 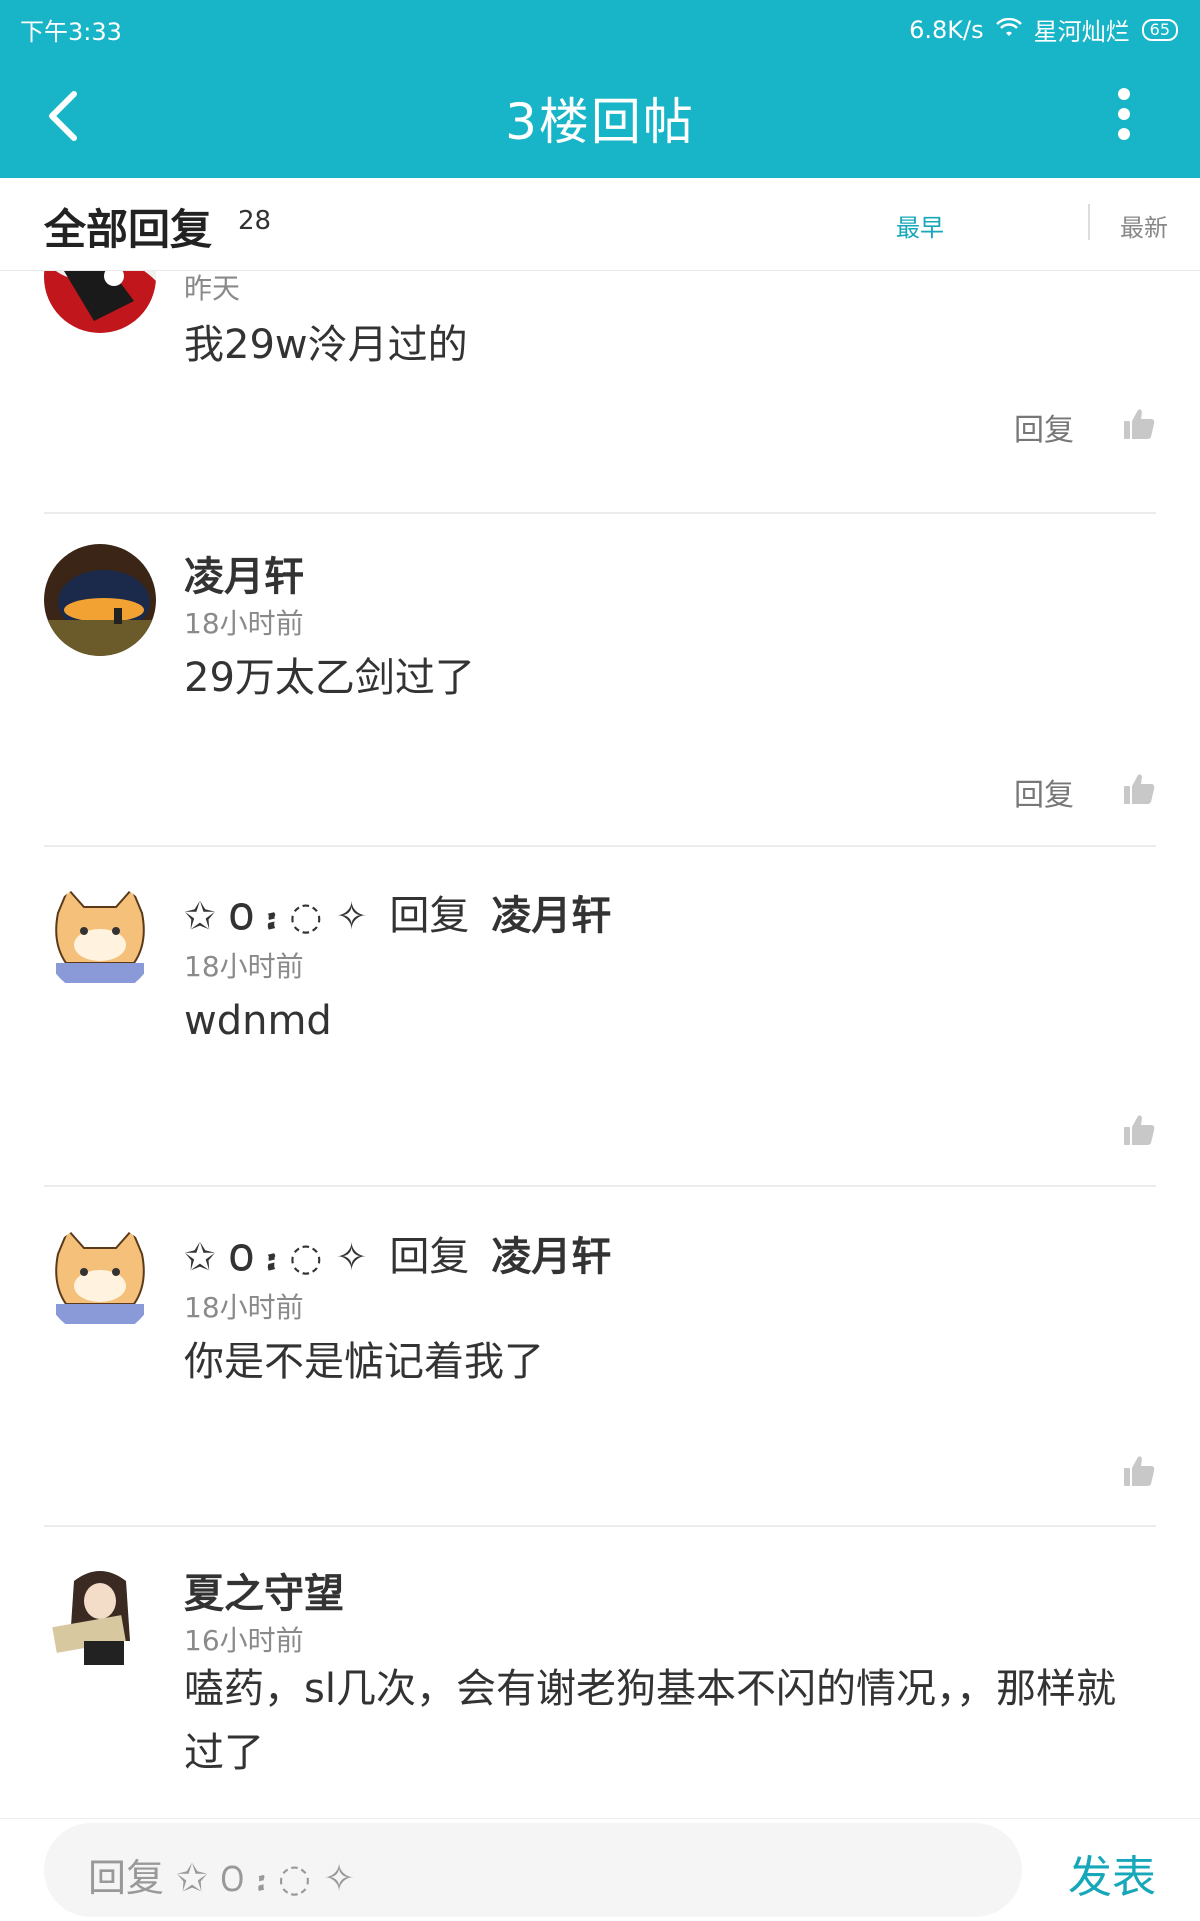 What do you see at coordinates (1159, 29) in the screenshot?
I see `battery-indicator: 65` at bounding box center [1159, 29].